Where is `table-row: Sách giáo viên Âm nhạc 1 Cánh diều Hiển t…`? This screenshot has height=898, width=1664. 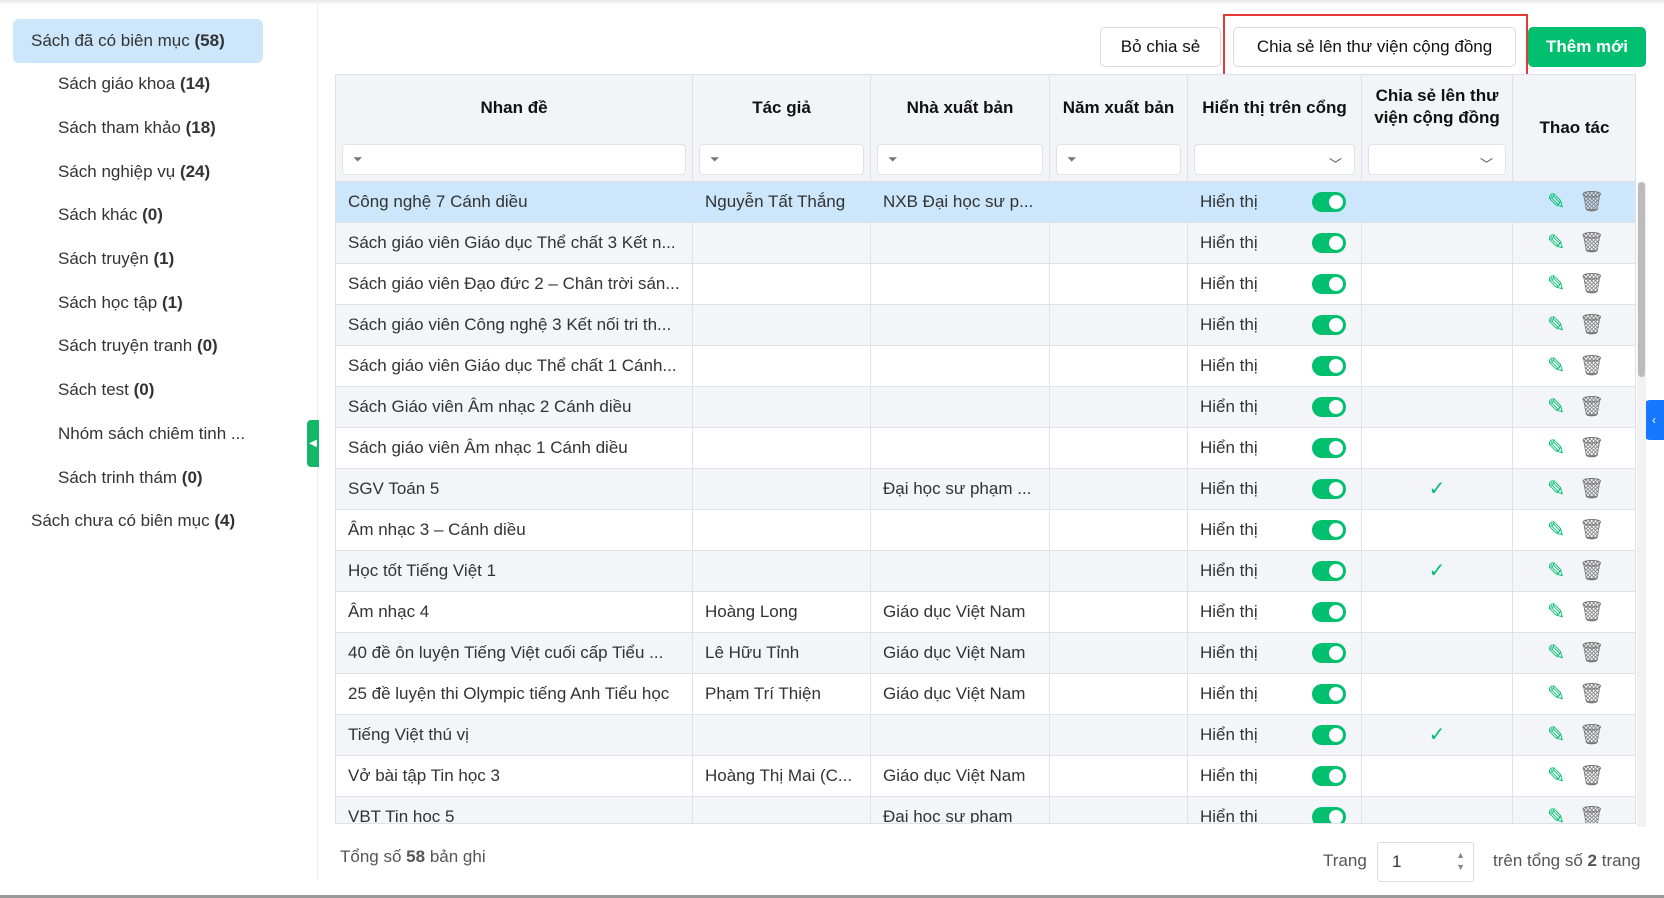
table-row: Sách giáo viên Âm nhạc 1 Cánh diều Hiển t… is located at coordinates (985, 448).